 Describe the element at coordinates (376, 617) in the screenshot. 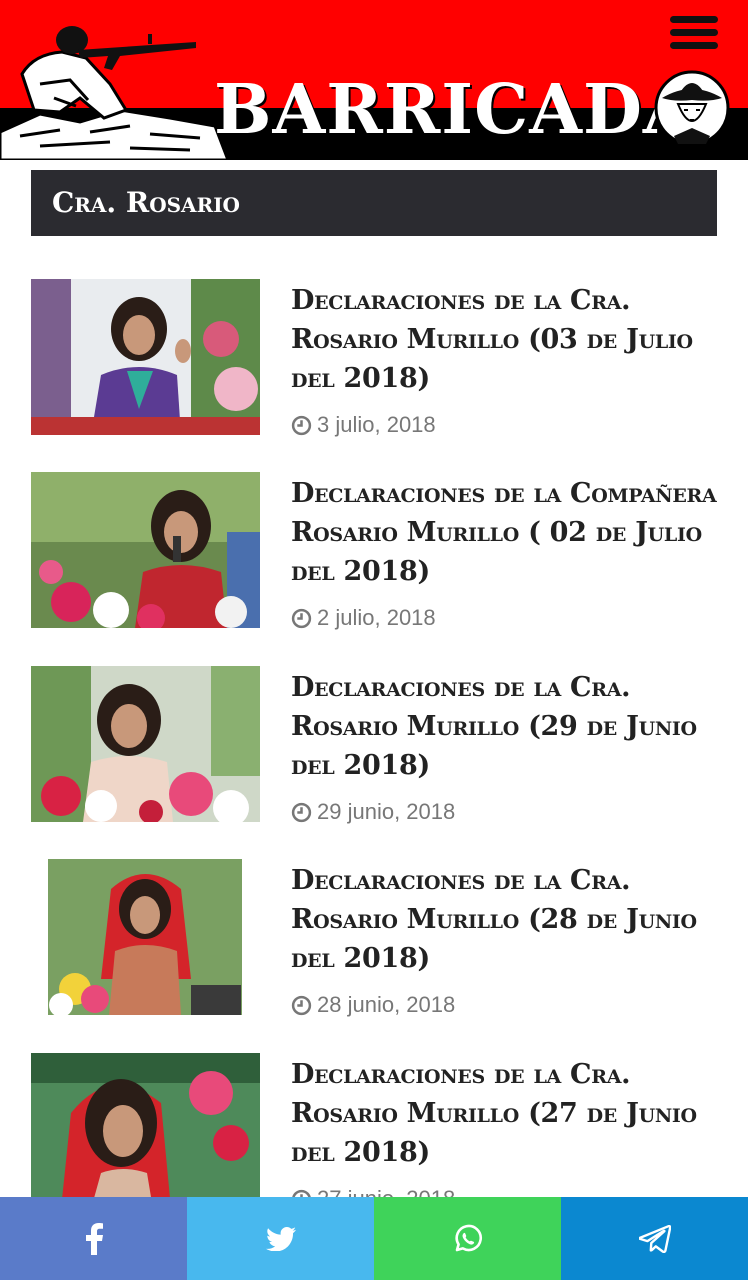

I see `article-date-text: 2 julio, 2018` at that location.